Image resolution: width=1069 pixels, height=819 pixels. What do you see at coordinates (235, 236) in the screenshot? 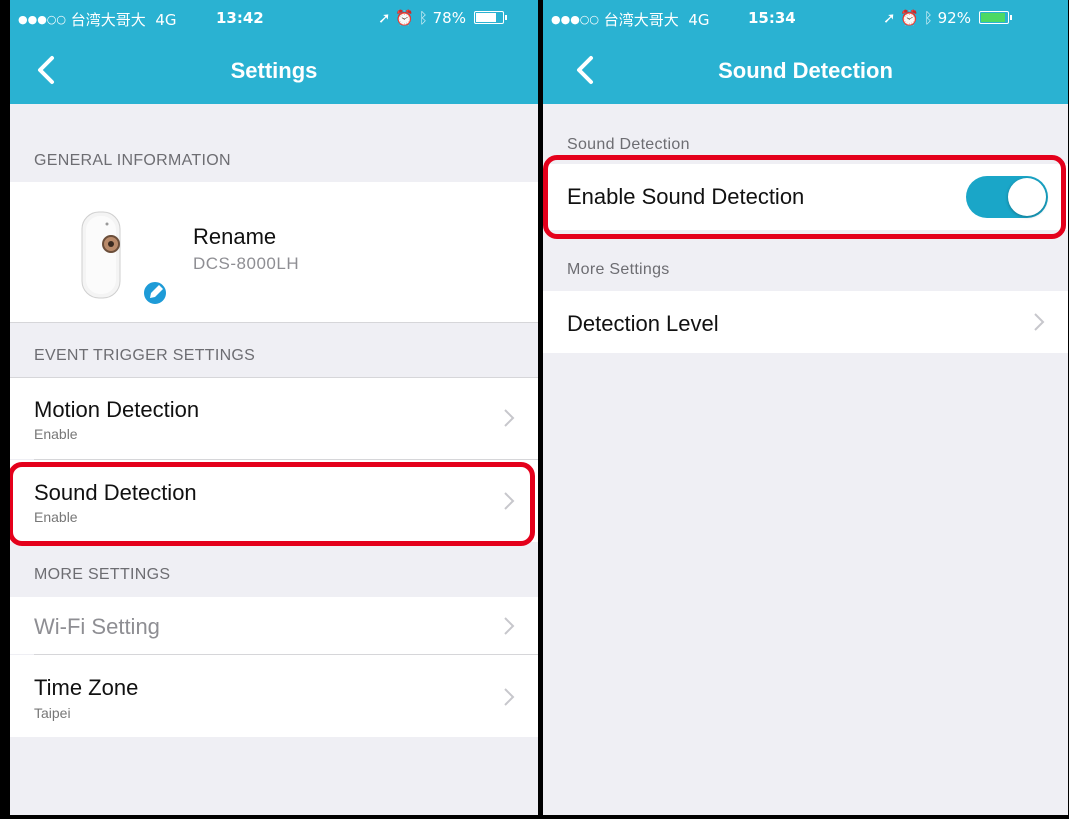
I see `device-name: Rename` at bounding box center [235, 236].